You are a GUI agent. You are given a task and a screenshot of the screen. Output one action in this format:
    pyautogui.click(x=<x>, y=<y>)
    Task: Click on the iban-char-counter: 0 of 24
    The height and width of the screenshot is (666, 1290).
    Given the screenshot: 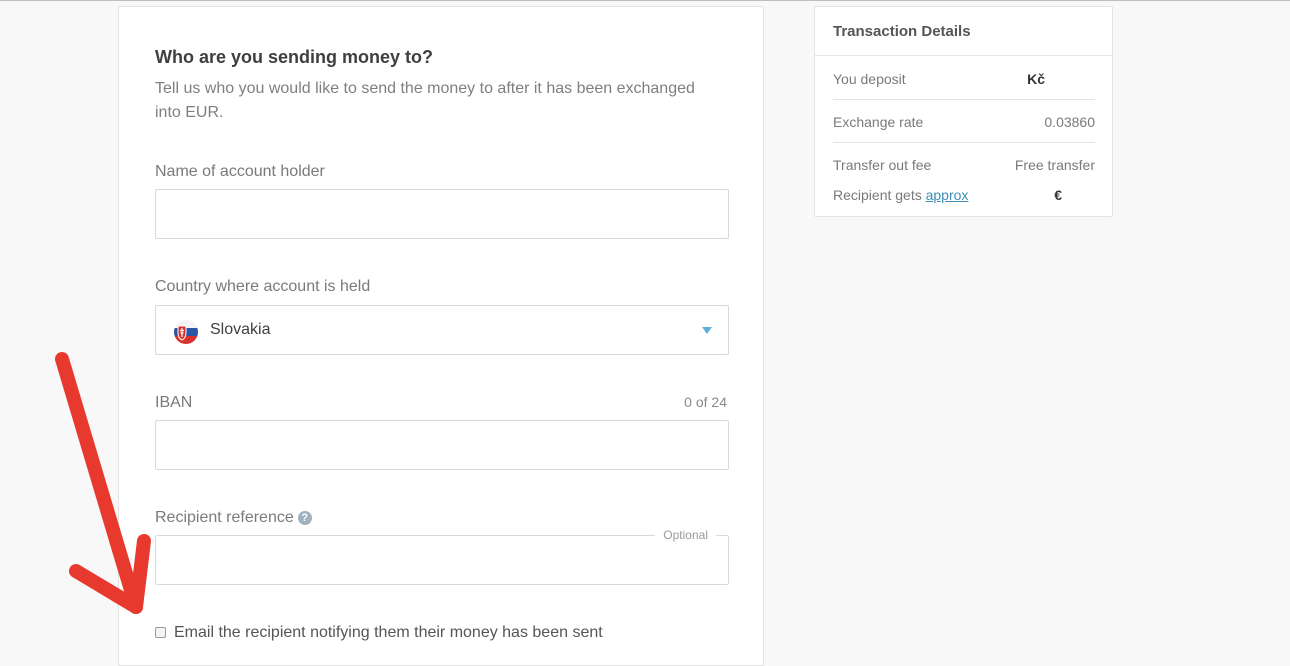 What is the action you would take?
    pyautogui.click(x=705, y=402)
    